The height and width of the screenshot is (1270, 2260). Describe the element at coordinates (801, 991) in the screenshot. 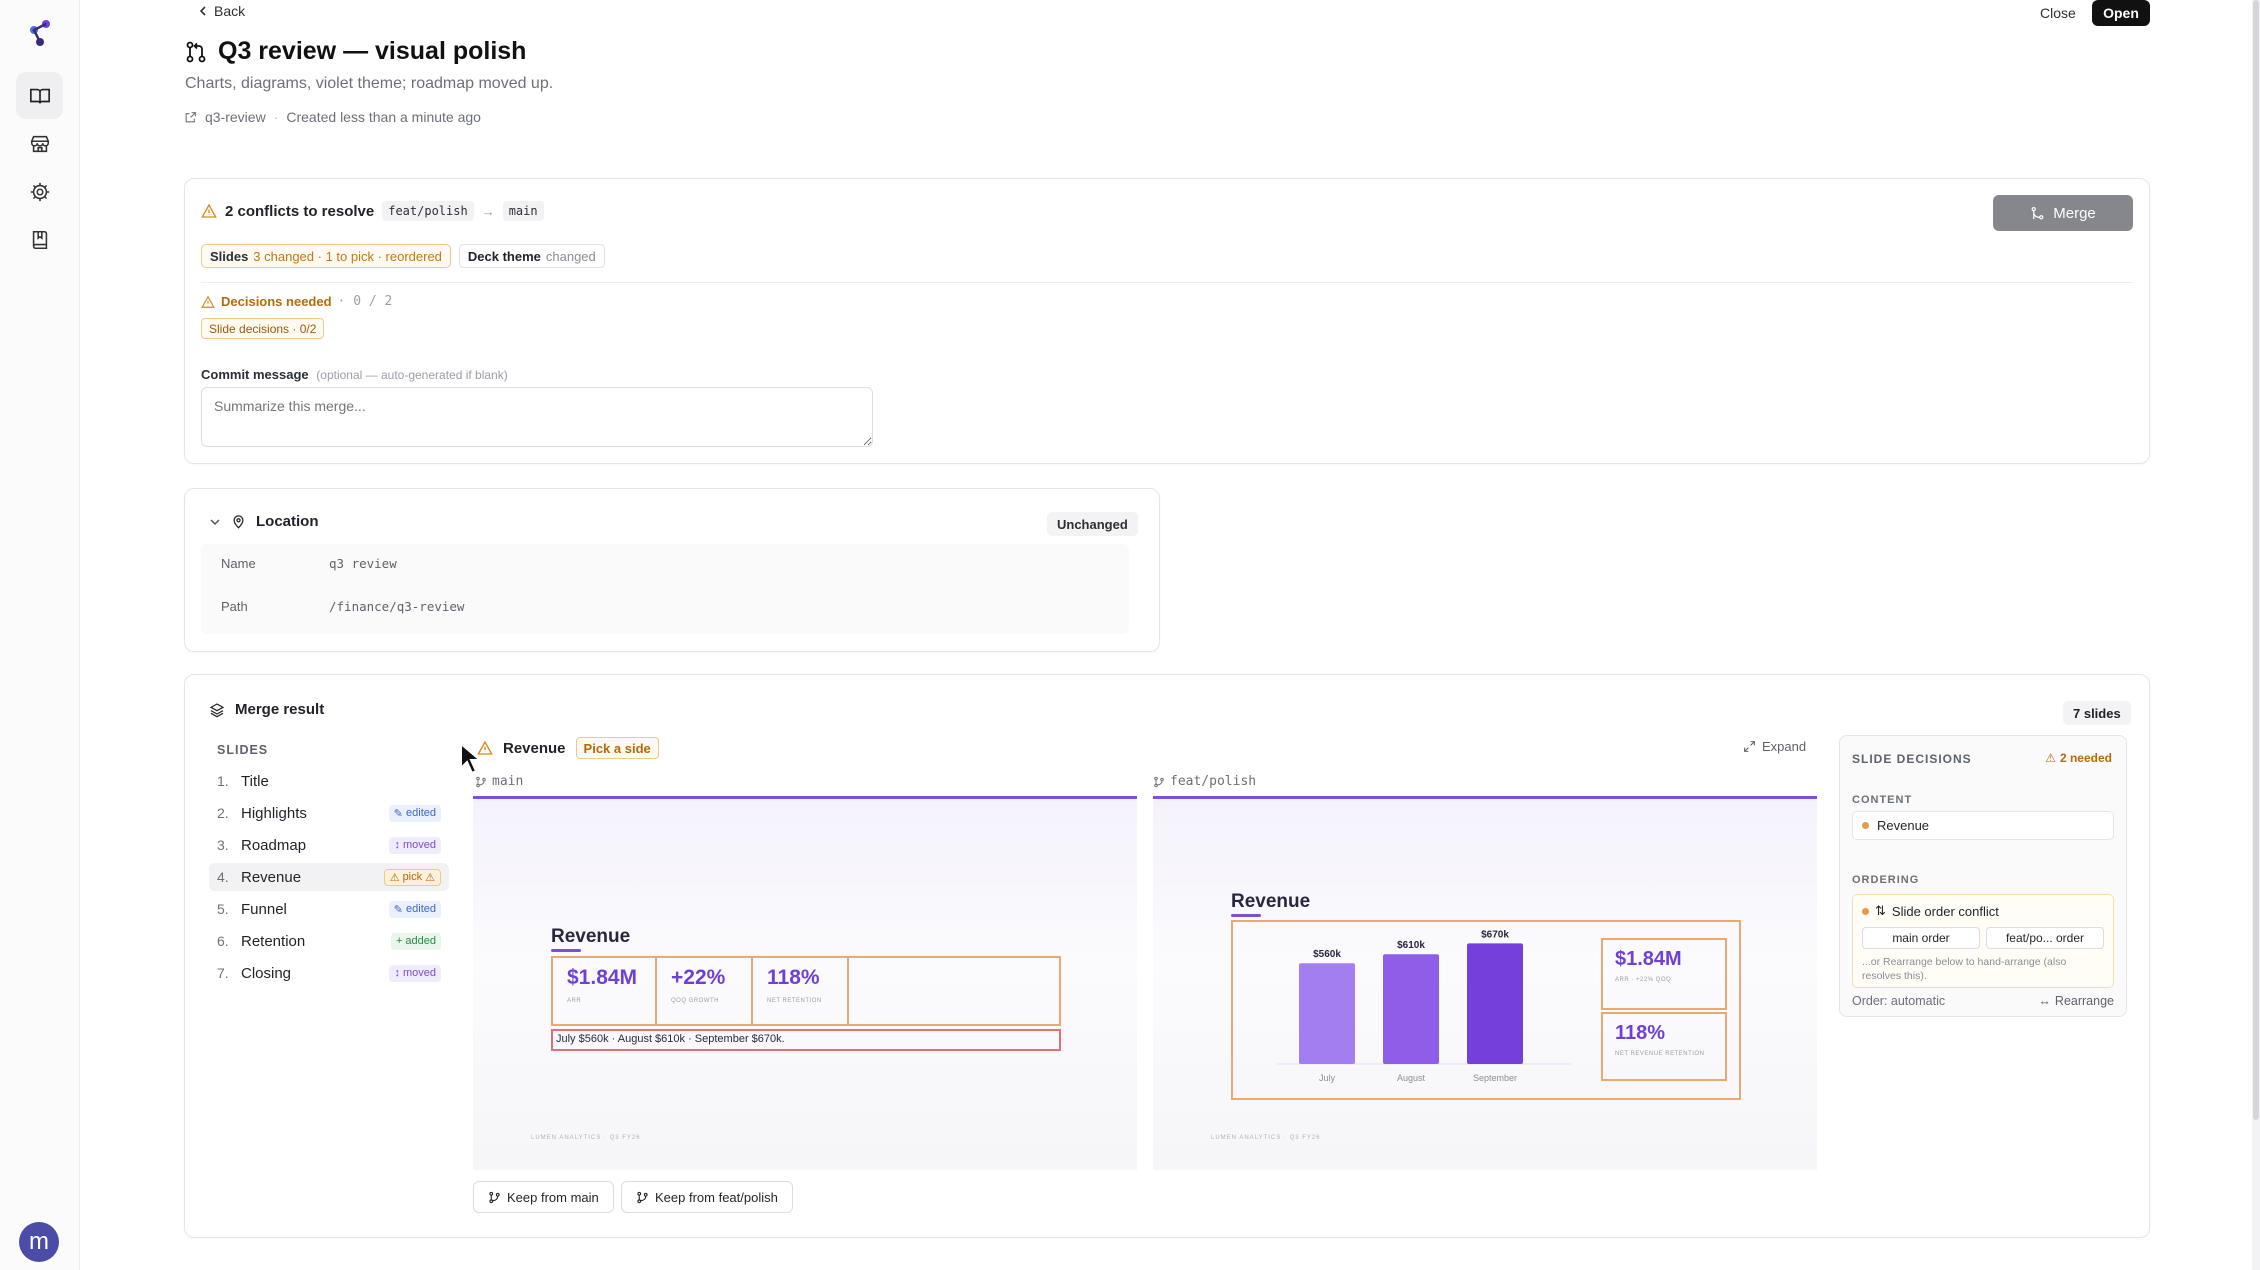

I see `kpi-retention: 118% NET RETENTION` at that location.